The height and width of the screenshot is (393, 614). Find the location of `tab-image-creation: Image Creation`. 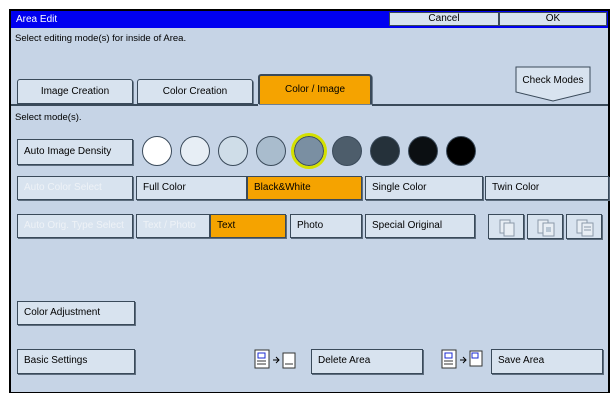

tab-image-creation: Image Creation is located at coordinates (75, 91).